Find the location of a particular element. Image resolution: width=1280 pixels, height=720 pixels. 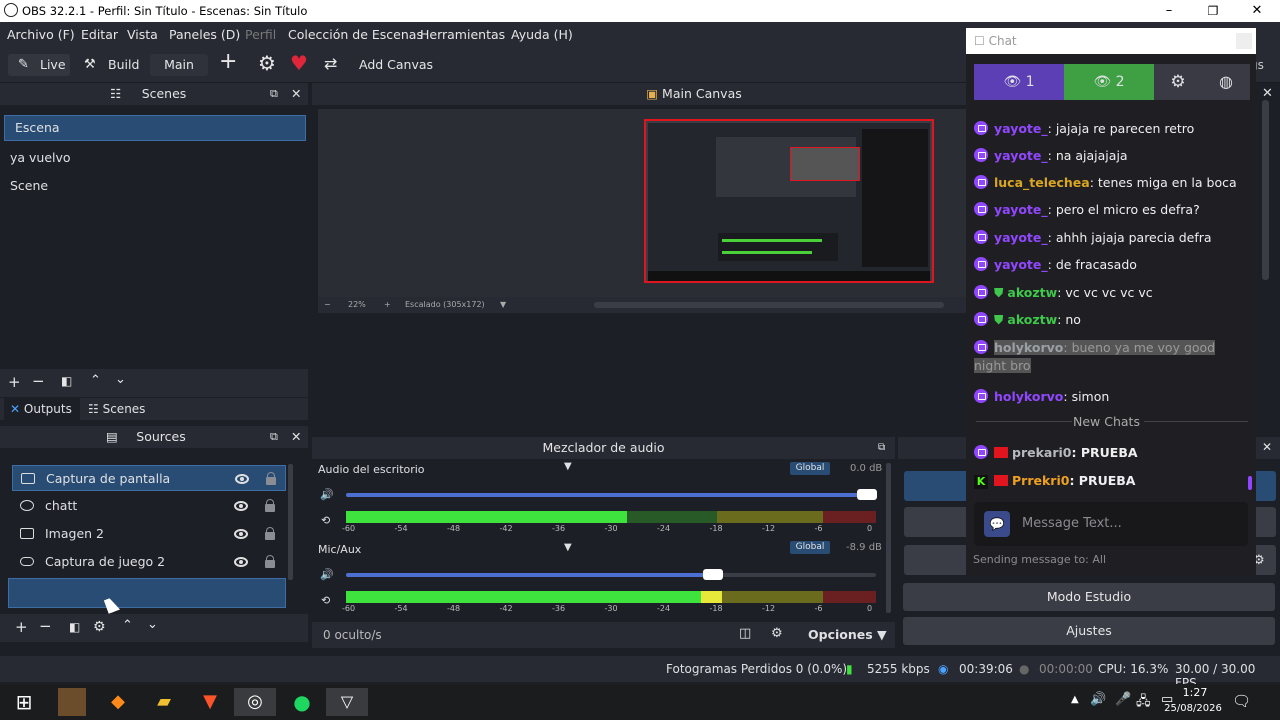

file-explorer-icon: ▰ is located at coordinates (164, 702).